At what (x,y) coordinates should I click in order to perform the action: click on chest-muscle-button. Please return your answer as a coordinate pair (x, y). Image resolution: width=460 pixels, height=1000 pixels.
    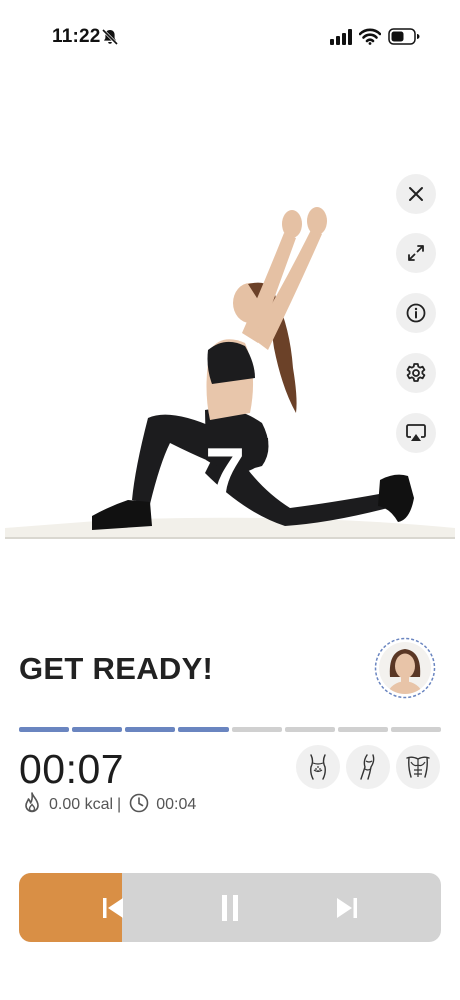
    Looking at the image, I should click on (418, 767).